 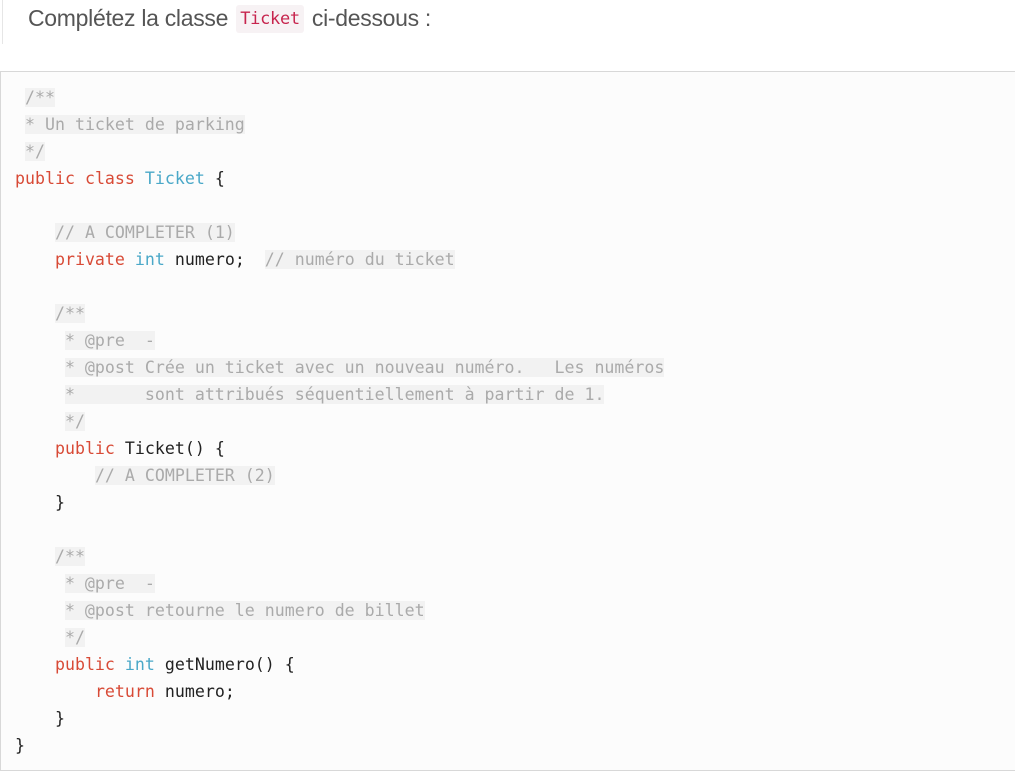 What do you see at coordinates (135, 124) in the screenshot?
I see `code-token-comment: * Un ticket de parking` at bounding box center [135, 124].